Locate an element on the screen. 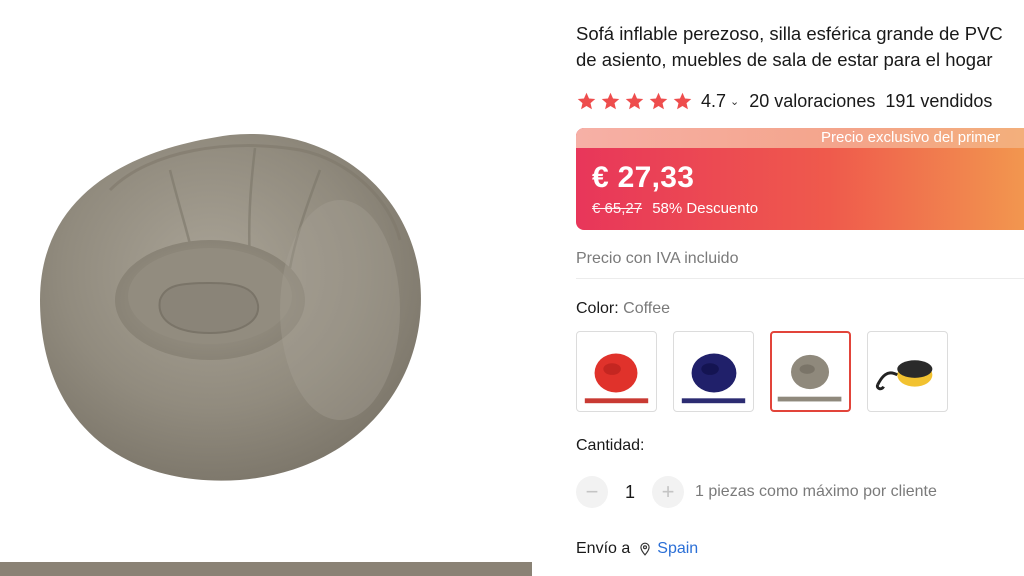 This screenshot has width=1024, height=576. location-pin-icon is located at coordinates (645, 549).